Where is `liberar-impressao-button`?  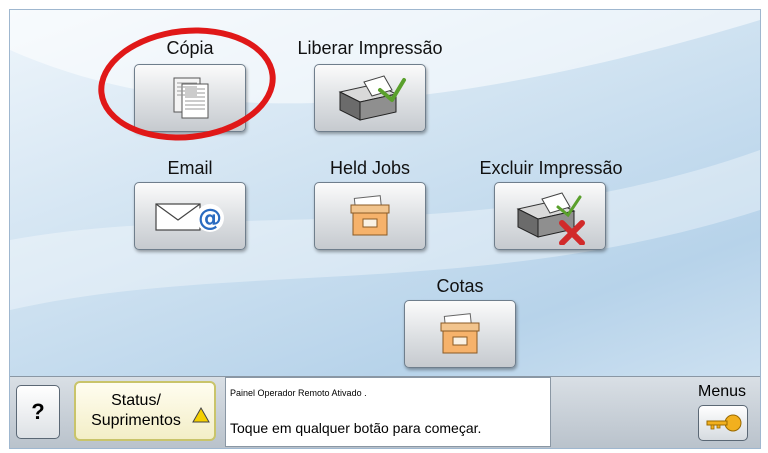
liberar-impressao-button is located at coordinates (370, 98).